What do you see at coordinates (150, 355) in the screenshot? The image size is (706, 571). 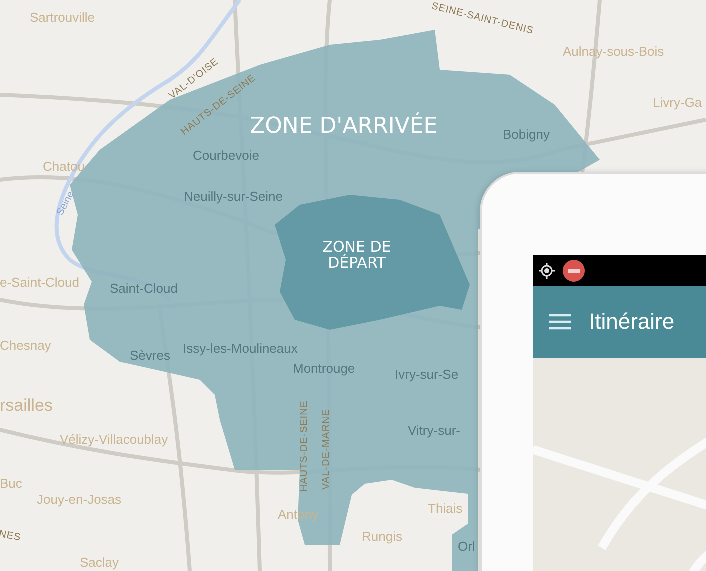 I see `town-label: Sèvres` at bounding box center [150, 355].